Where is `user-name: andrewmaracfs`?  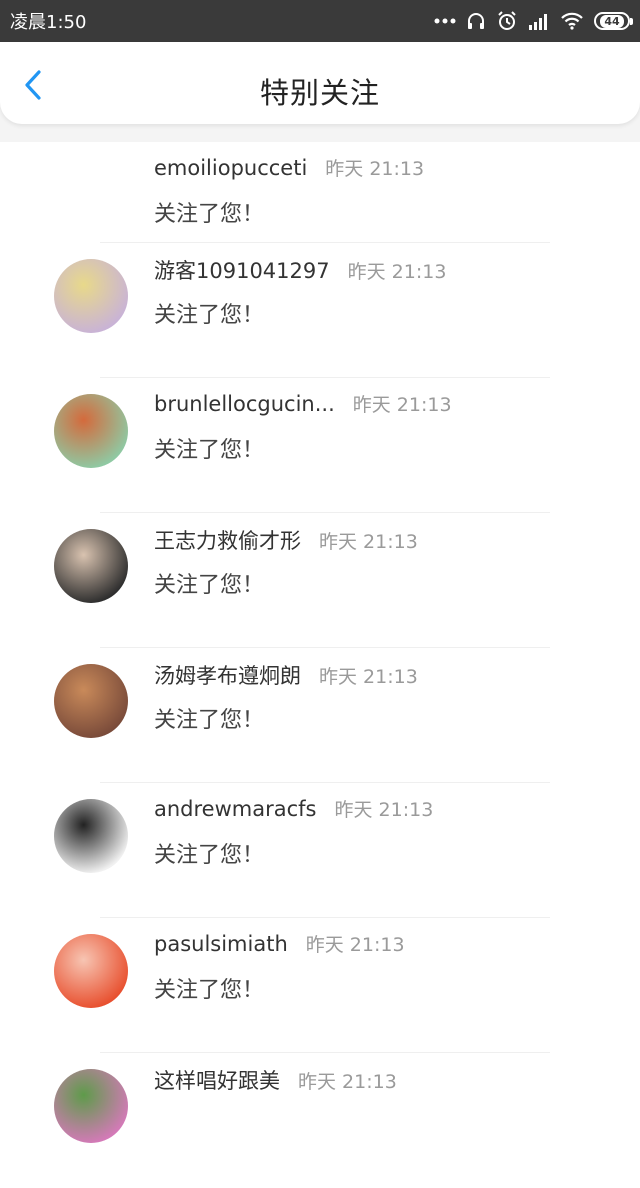 user-name: andrewmaracfs is located at coordinates (235, 809).